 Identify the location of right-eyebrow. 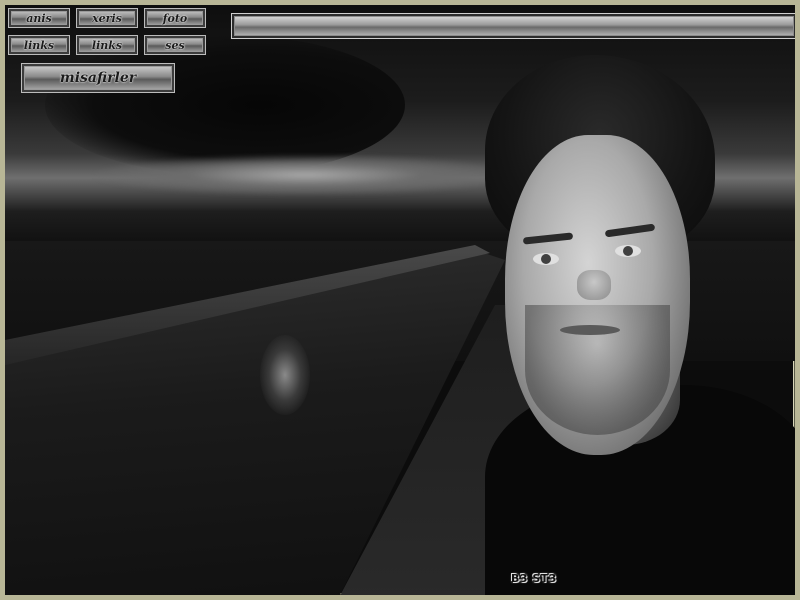
(630, 230).